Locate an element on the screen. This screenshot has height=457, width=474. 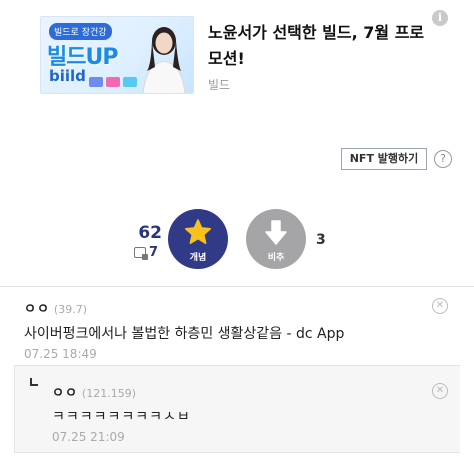
comment-time: 07.25 18:49 is located at coordinates (60, 354).